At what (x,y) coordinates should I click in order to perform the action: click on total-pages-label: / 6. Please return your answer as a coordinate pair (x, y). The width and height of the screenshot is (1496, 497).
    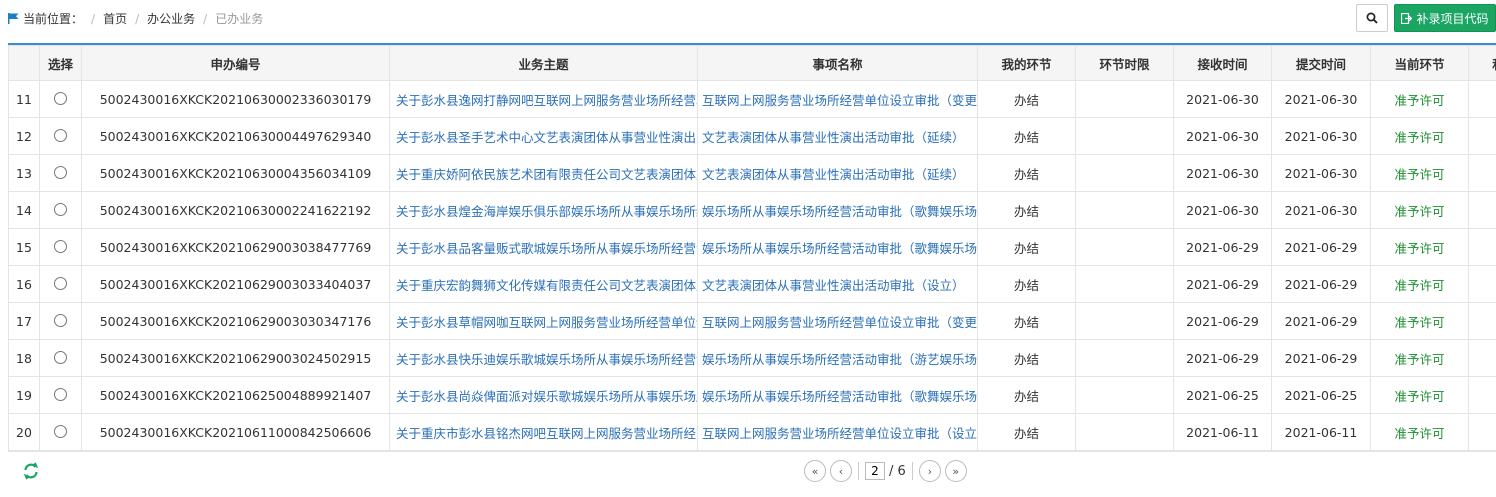
    Looking at the image, I should click on (897, 471).